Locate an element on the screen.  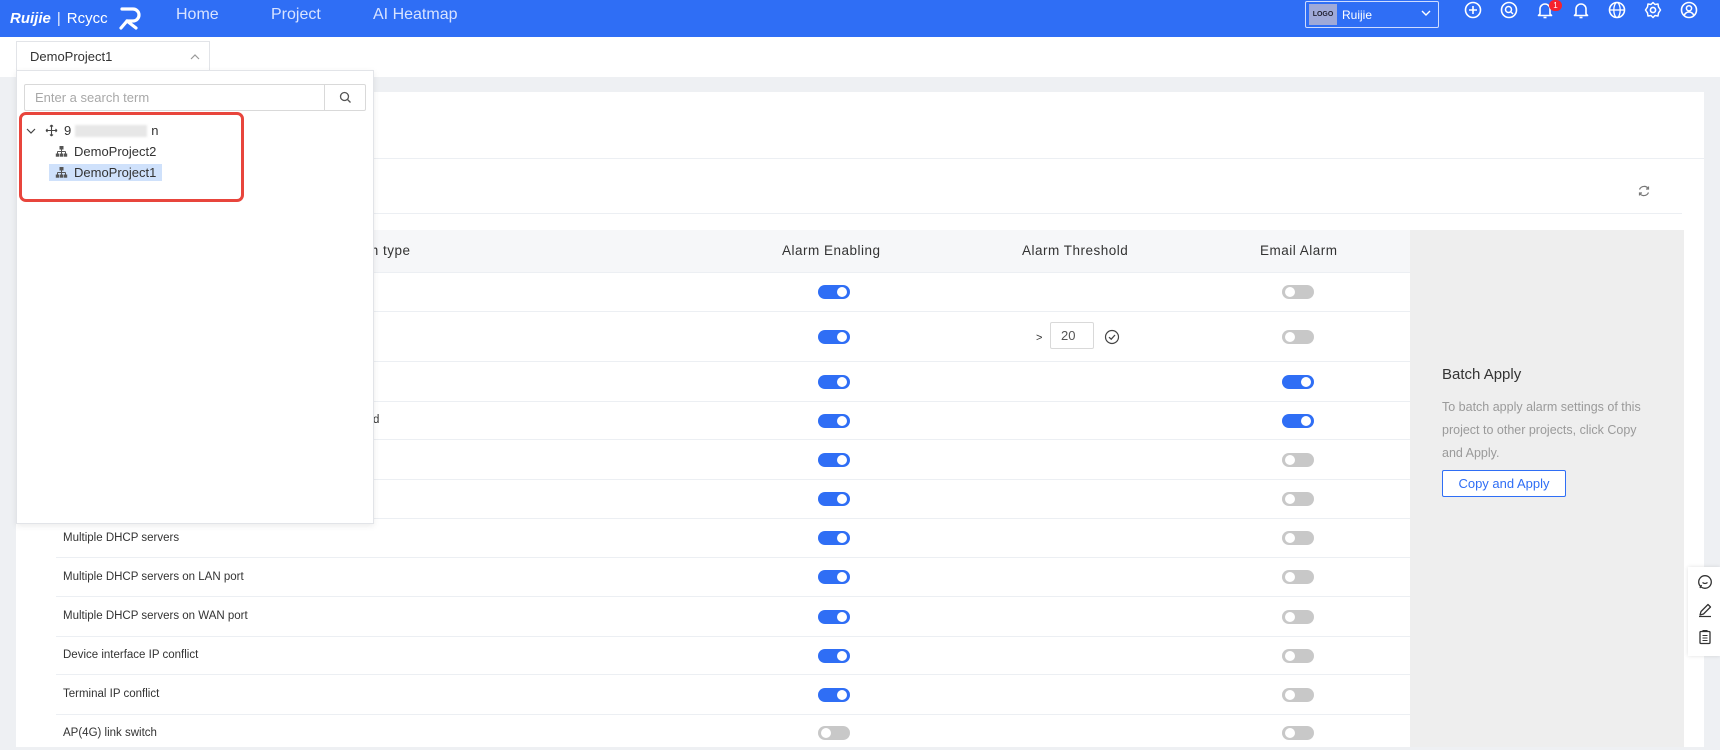
settings-icon is located at coordinates (1653, 10).